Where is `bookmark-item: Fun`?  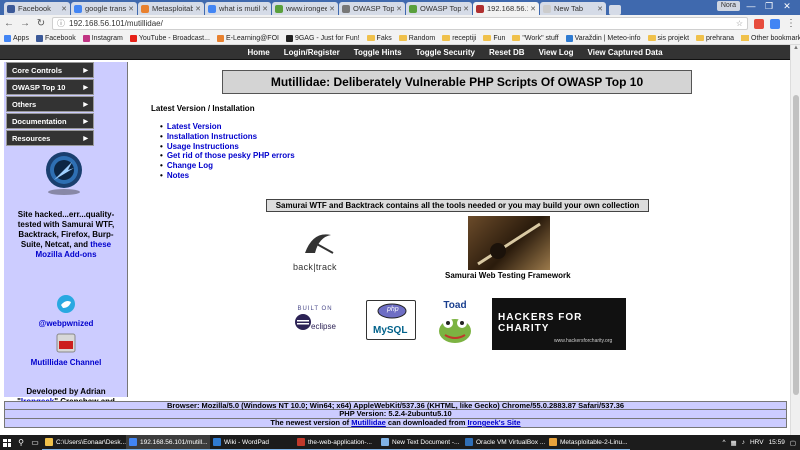
bookmark-item: Fun is located at coordinates (494, 38).